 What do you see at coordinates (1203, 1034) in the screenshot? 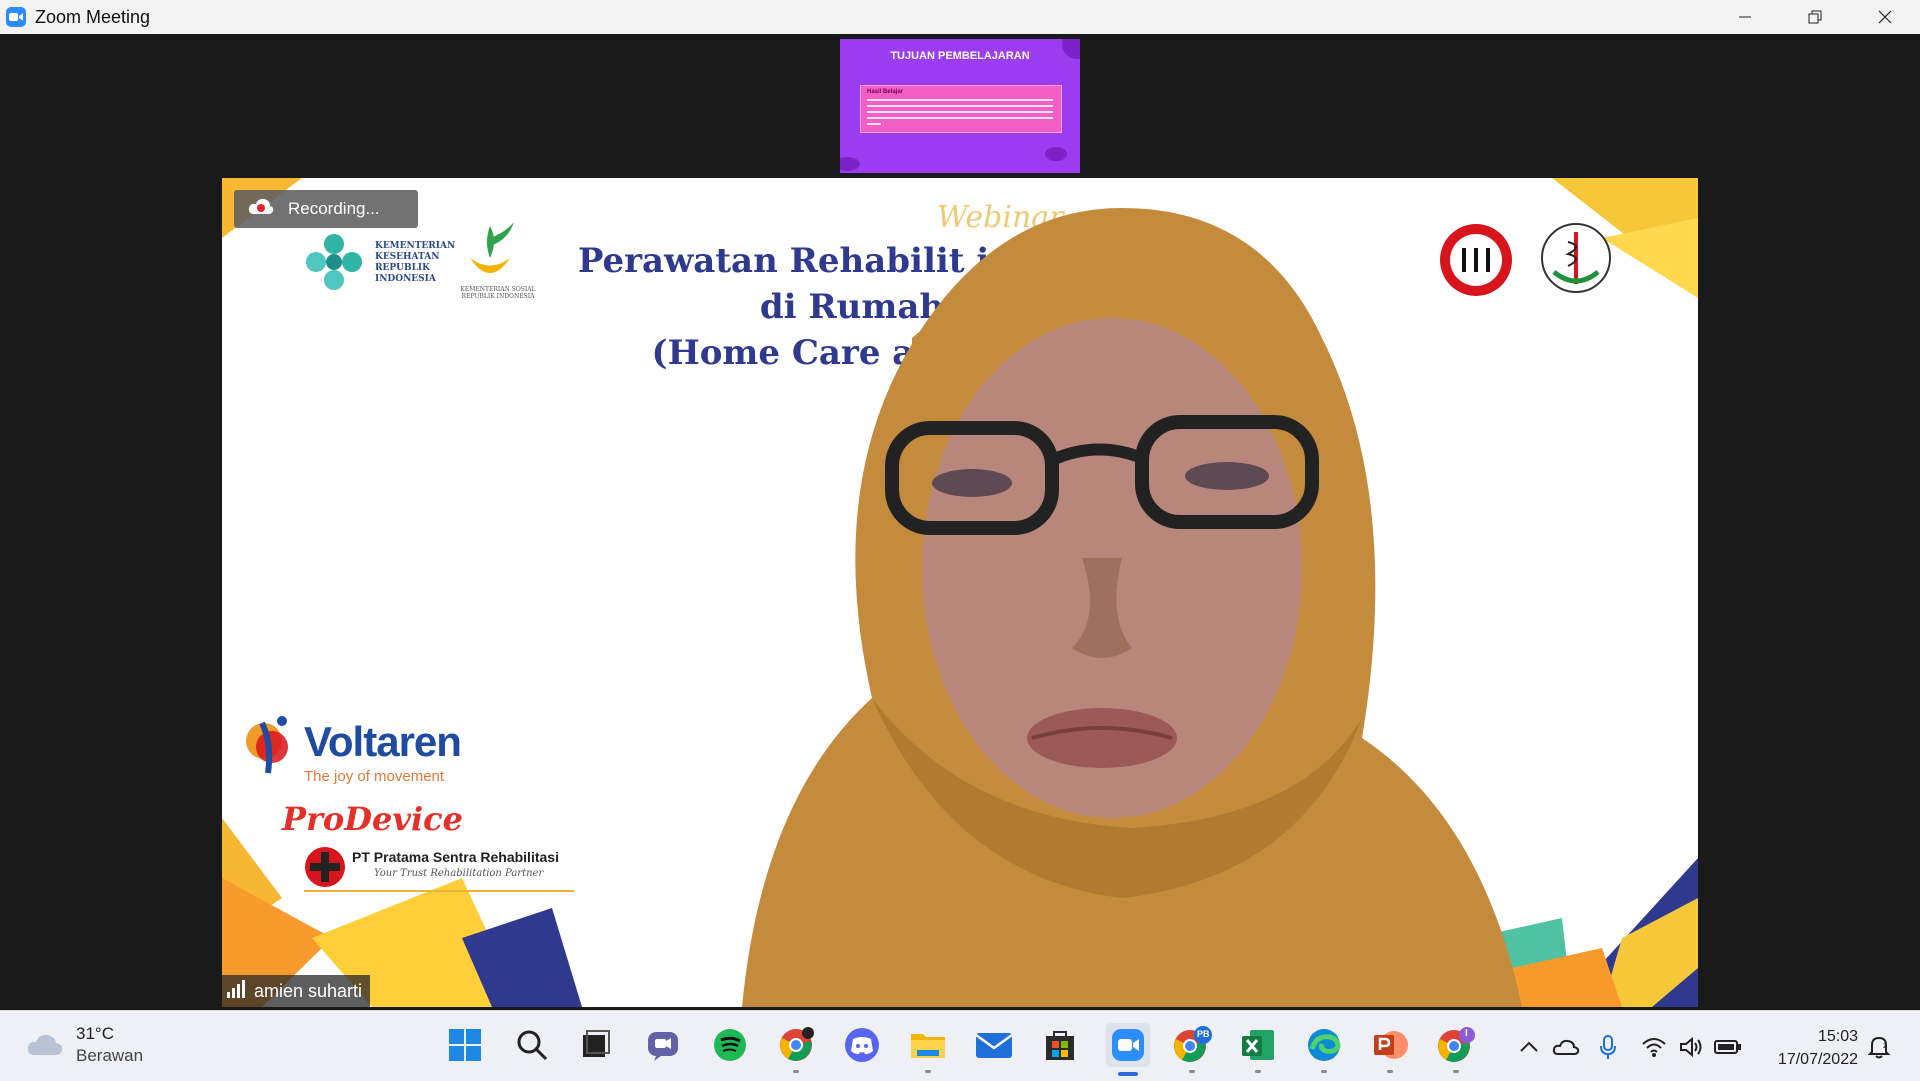
I see `profile-badge-pb: PB` at bounding box center [1203, 1034].